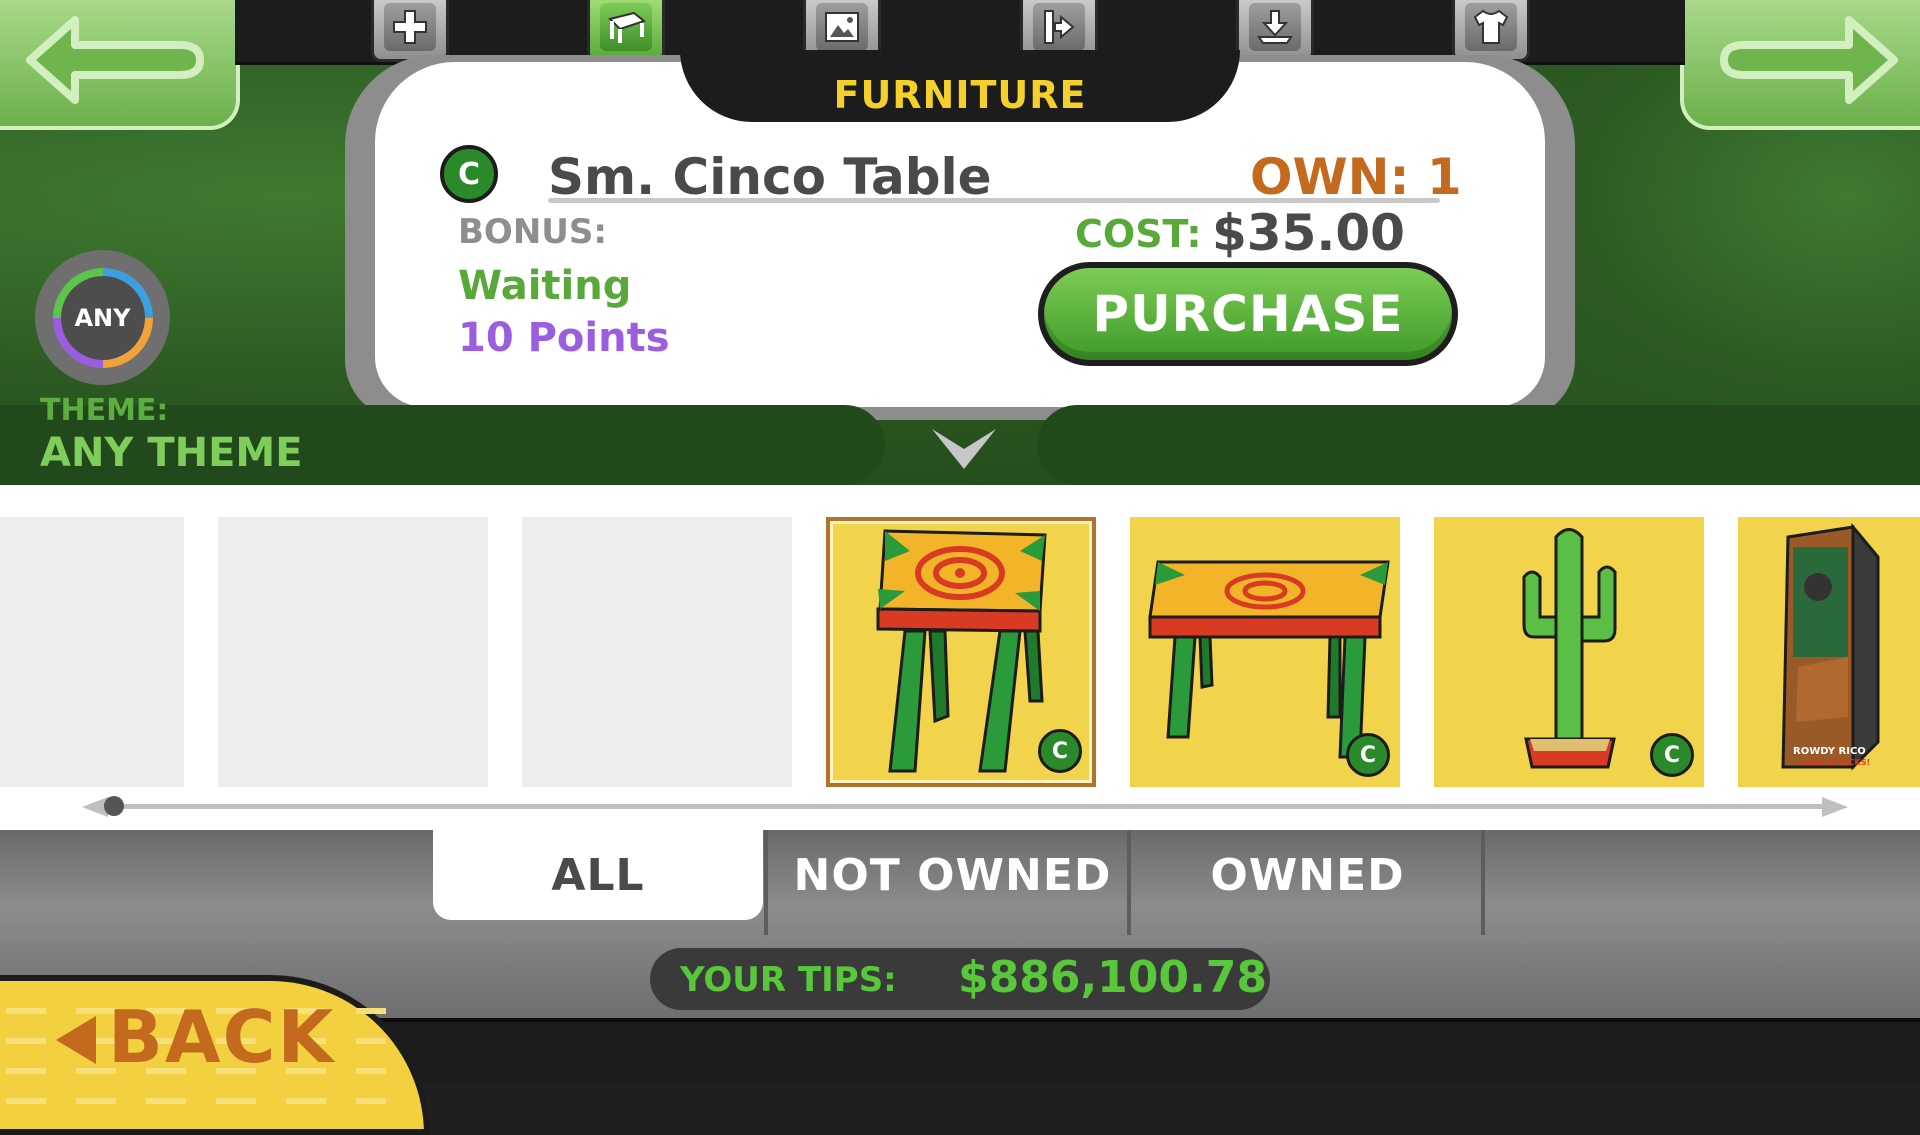 The image size is (1920, 1135). I want to click on arrow-right-icon, so click(1809, 60).